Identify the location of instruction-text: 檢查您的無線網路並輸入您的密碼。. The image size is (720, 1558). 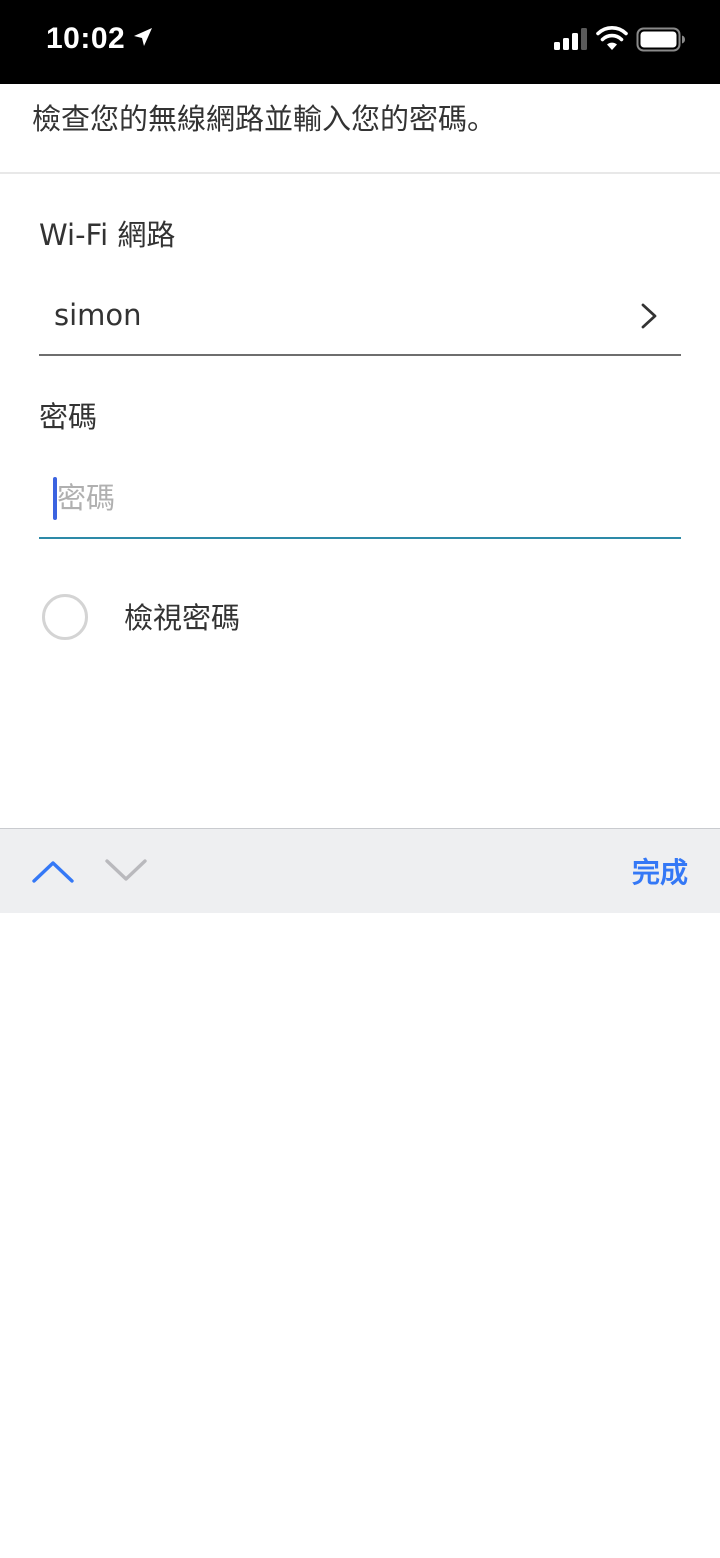
(264, 119).